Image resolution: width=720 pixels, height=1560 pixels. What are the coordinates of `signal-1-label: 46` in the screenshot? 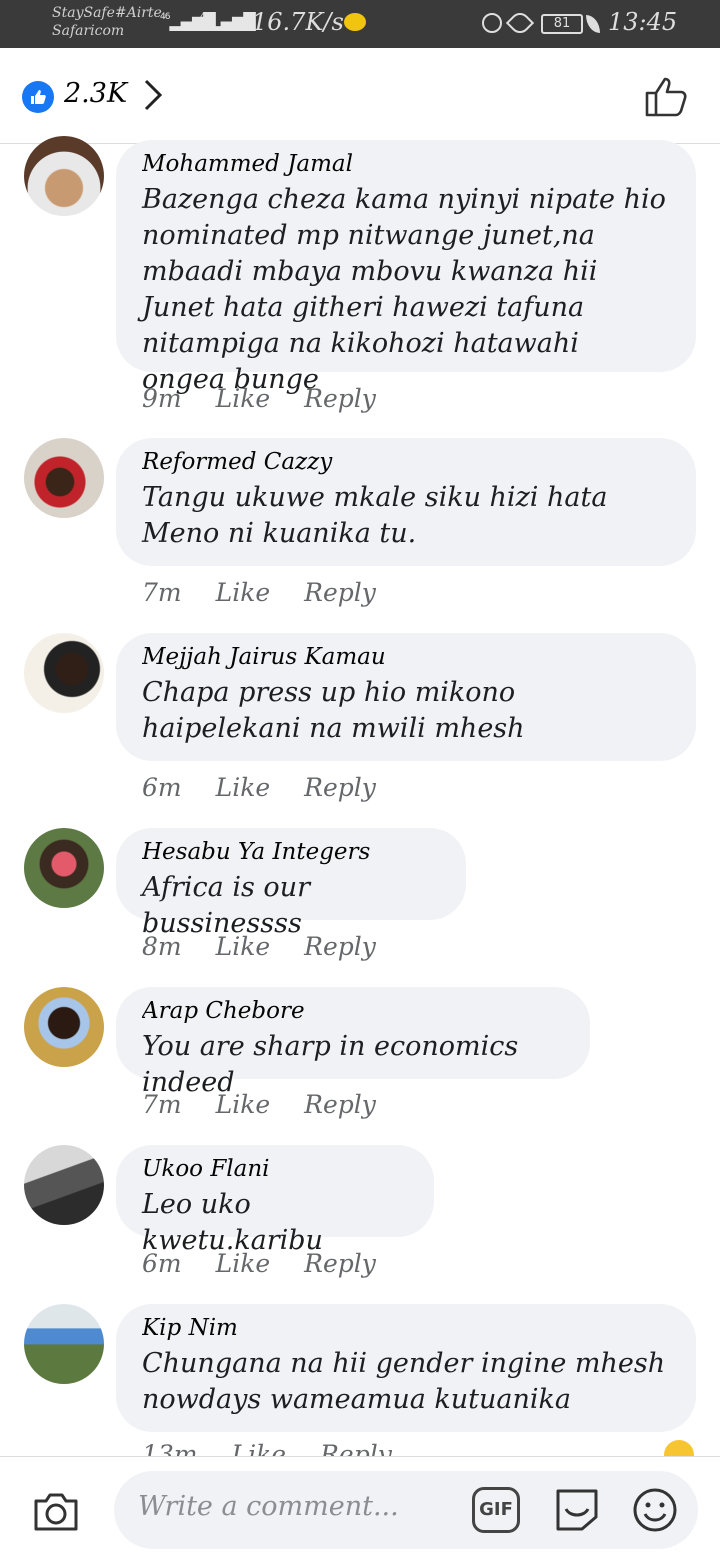 It's located at (165, 17).